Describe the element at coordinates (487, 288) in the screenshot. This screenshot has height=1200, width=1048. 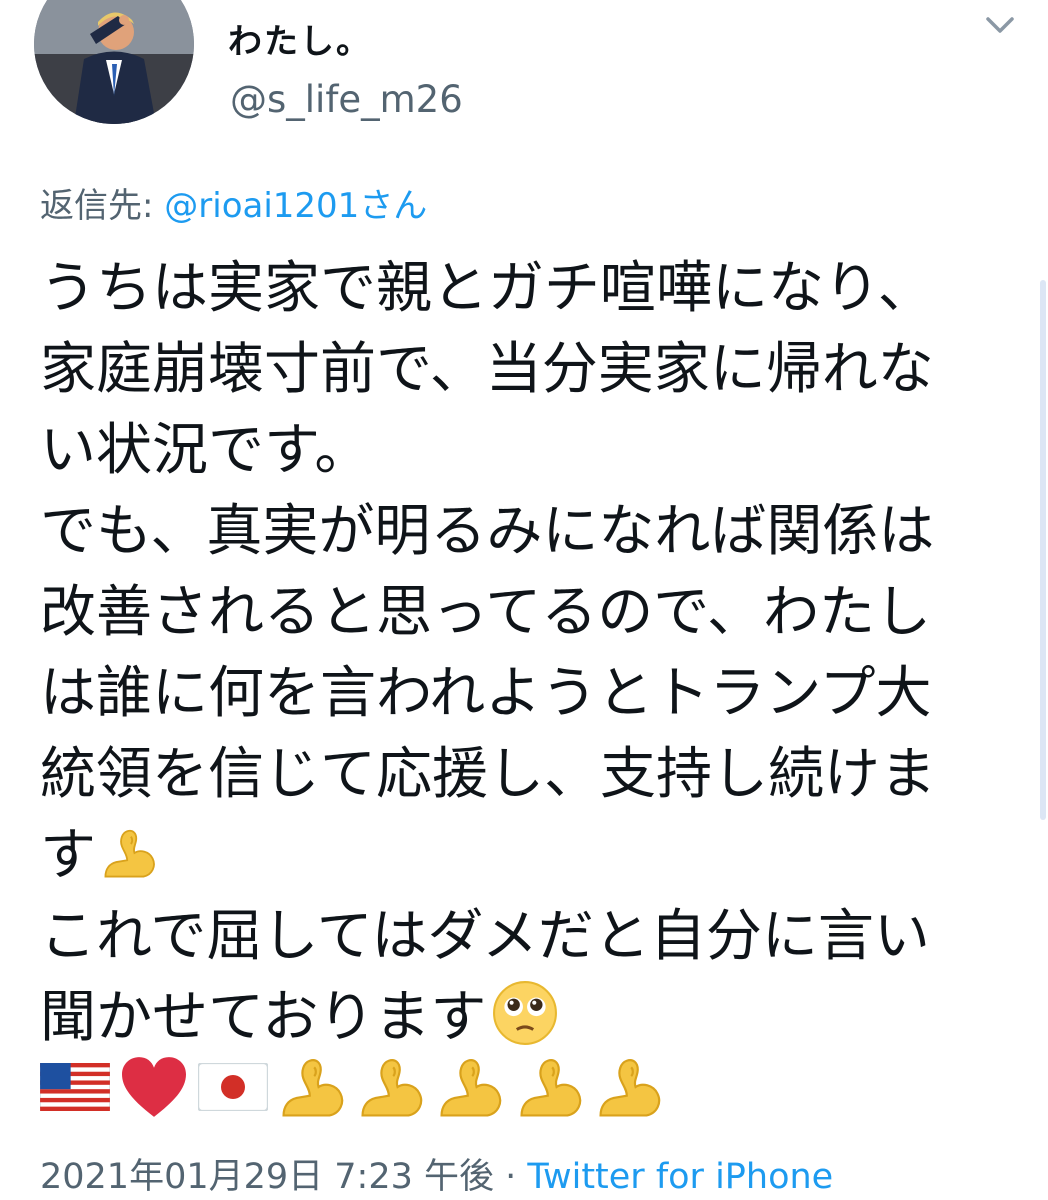
I see `tweet-line: うちは実家で親とガチ喧嘩になり、` at that location.